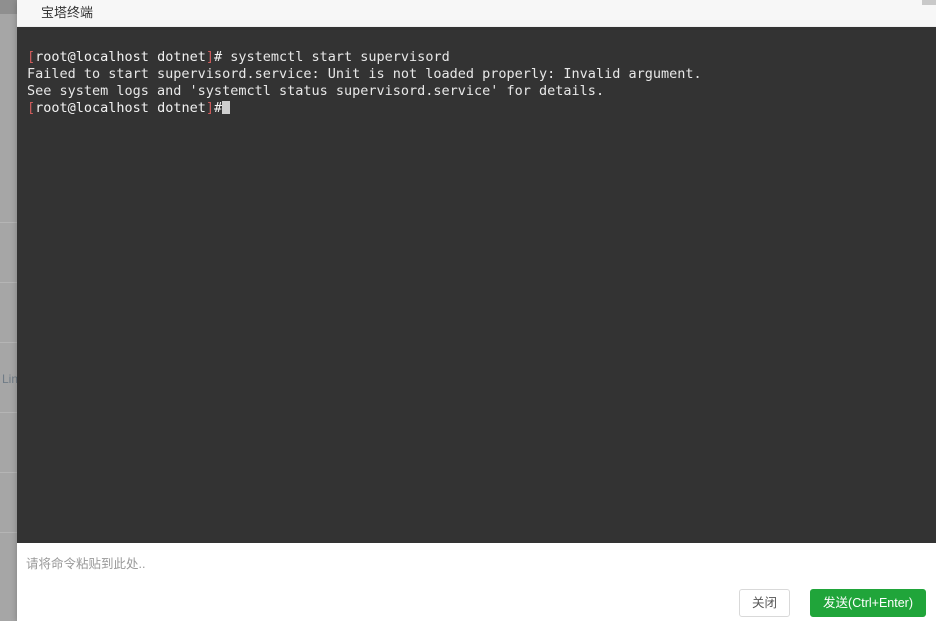  I want to click on command-input-area, so click(476, 563).